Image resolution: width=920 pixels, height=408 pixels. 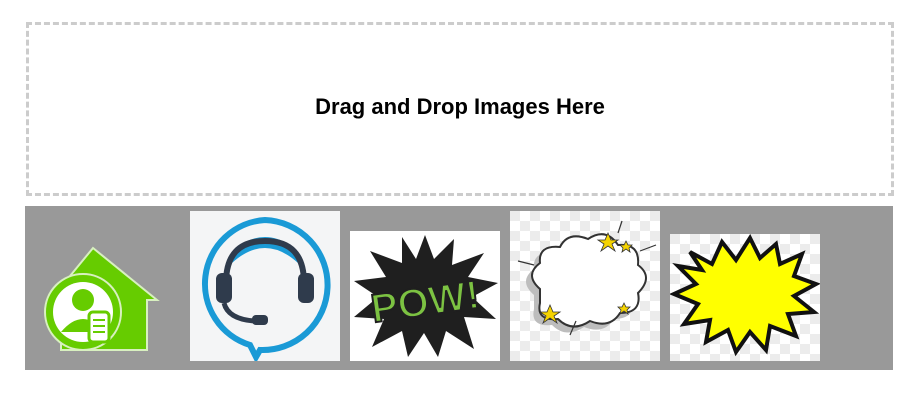 I want to click on cloud-burst-comic-icon, so click(x=585, y=286).